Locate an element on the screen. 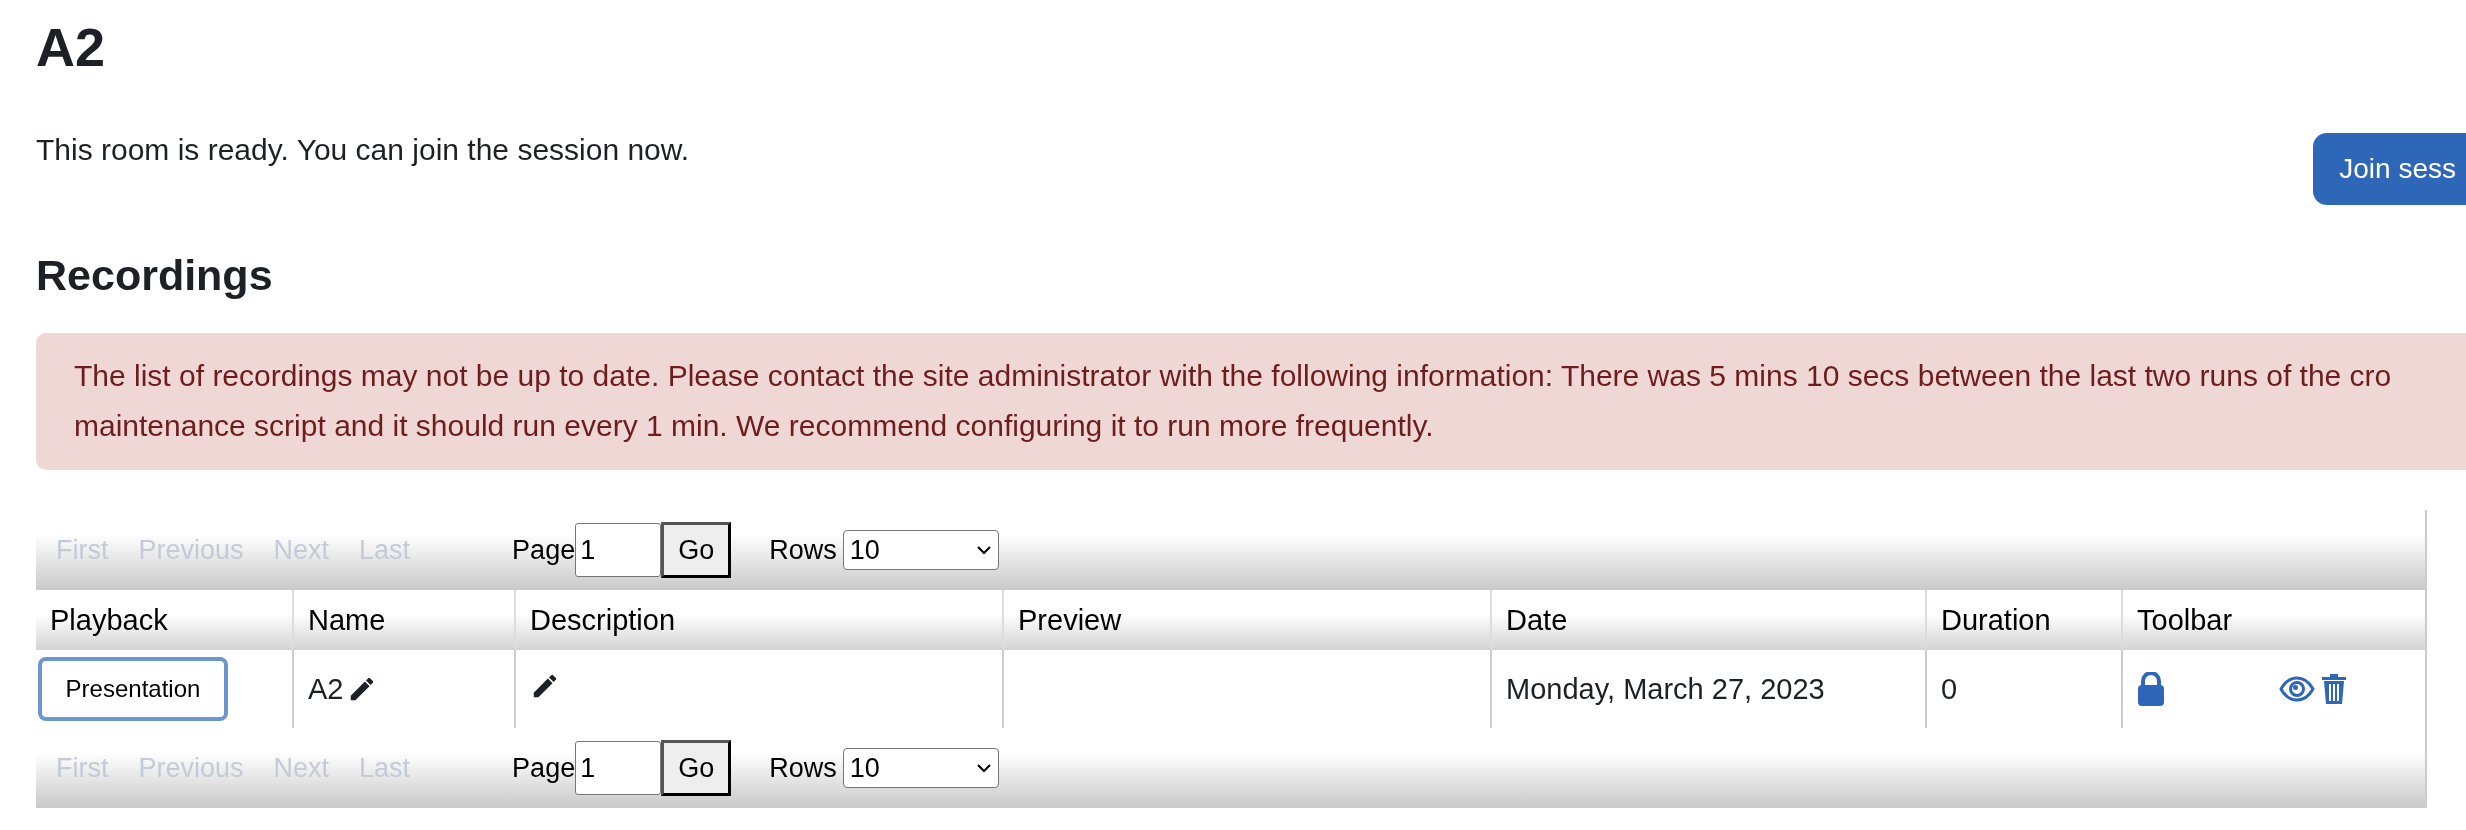 The image size is (2466, 830). column-header: Date is located at coordinates (1708, 620).